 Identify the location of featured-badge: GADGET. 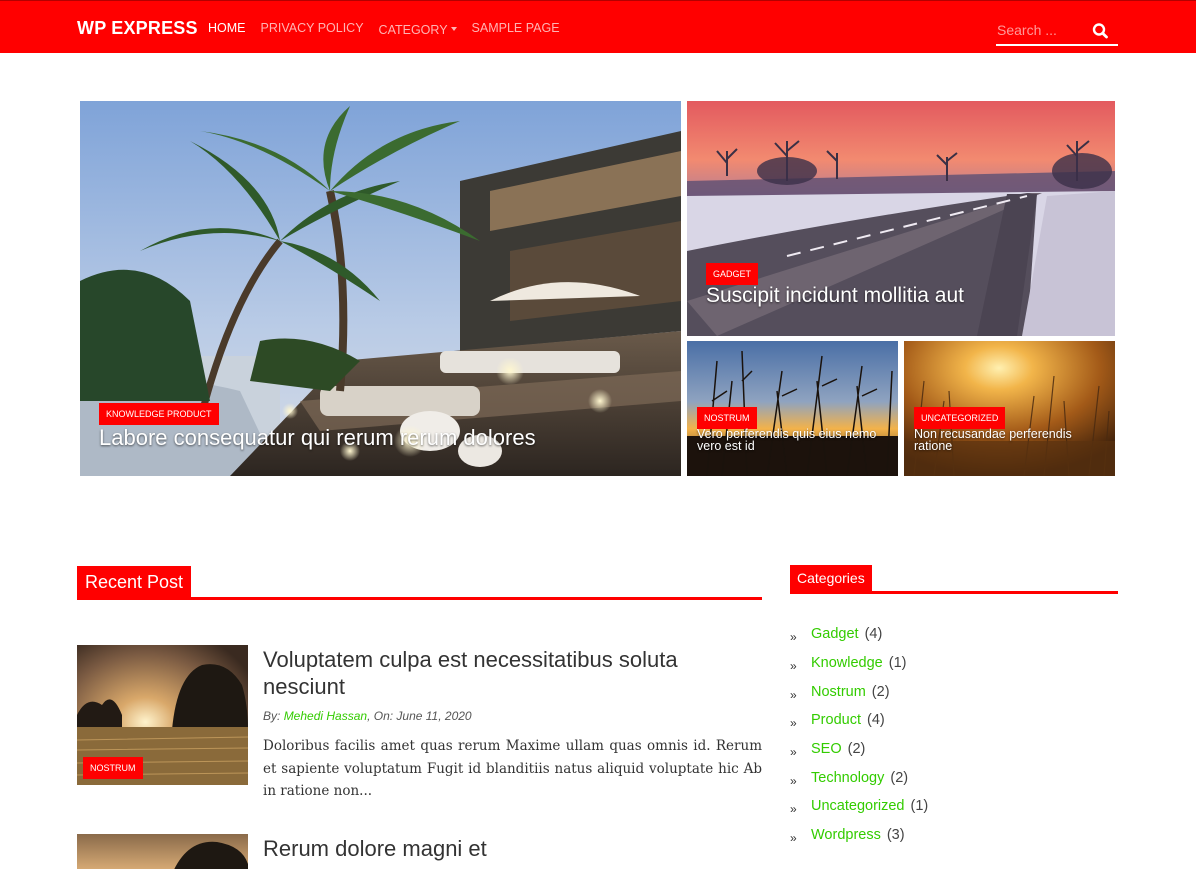
(732, 274).